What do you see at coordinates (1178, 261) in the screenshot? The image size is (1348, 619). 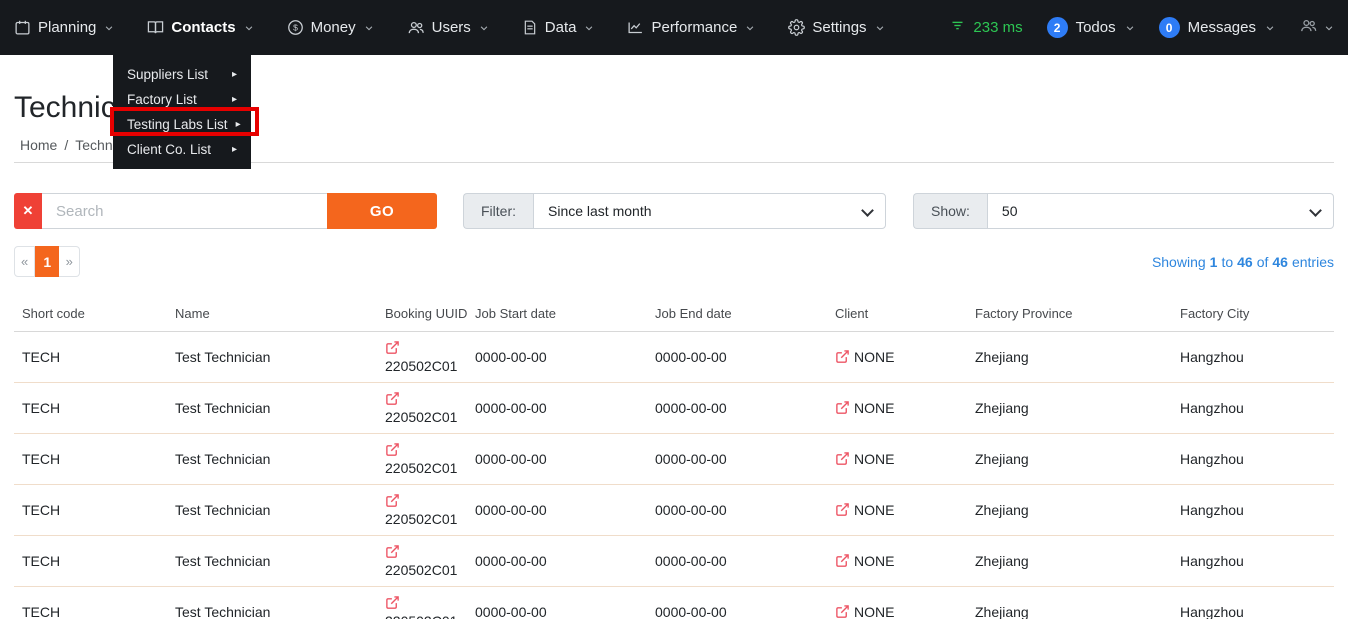 I see `entries-text: Showing` at bounding box center [1178, 261].